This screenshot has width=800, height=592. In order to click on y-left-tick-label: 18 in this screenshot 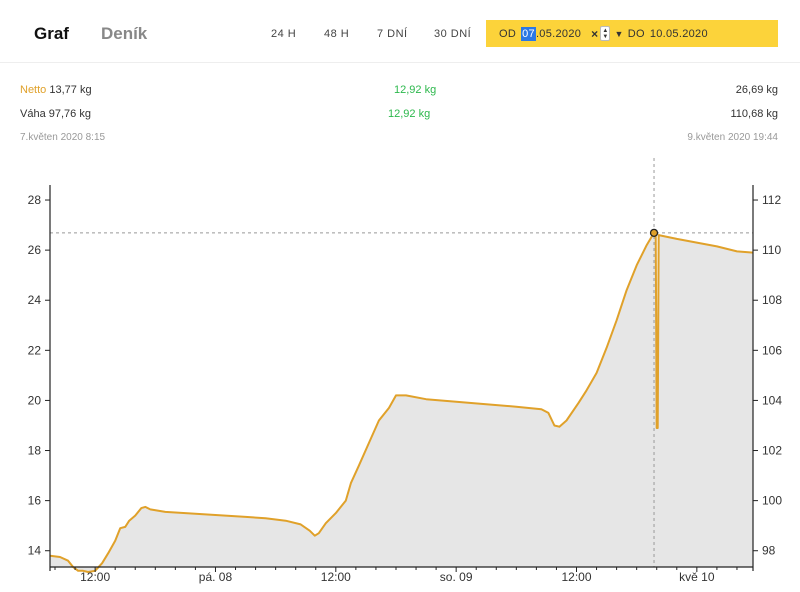, I will do `click(35, 451)`.